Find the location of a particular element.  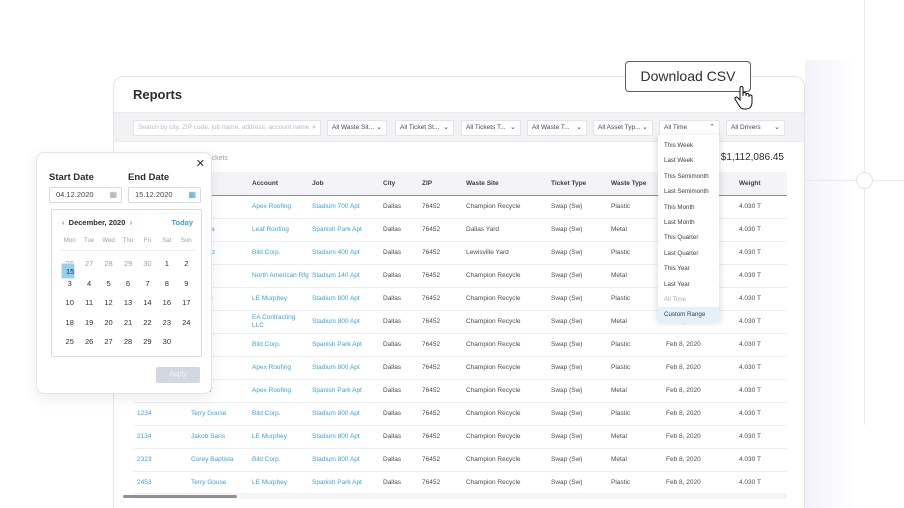

calendar-day: 13 is located at coordinates (127, 304).